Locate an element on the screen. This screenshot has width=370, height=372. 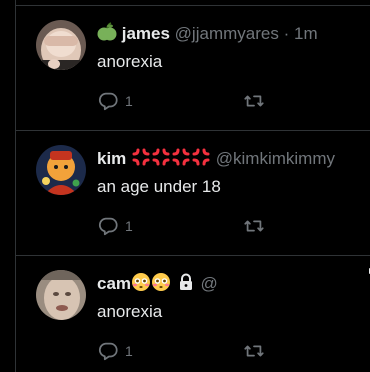
user-handle: @jjammyares is located at coordinates (227, 33).